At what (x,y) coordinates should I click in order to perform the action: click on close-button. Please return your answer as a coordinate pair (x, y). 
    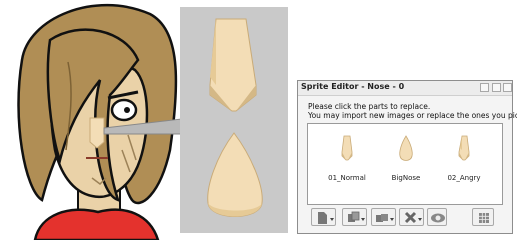
    Looking at the image, I should click on (507, 87).